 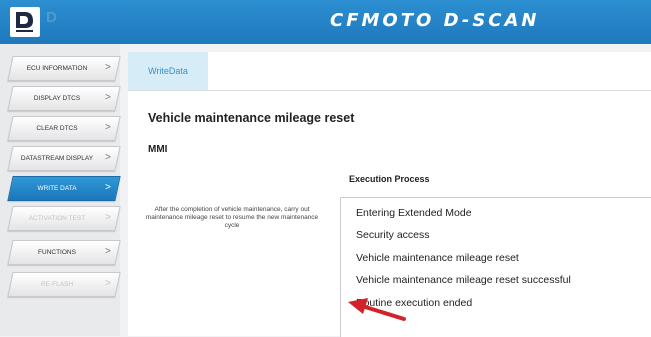 I want to click on page-title: Vehicle maintenance mileage reset, so click(x=251, y=118).